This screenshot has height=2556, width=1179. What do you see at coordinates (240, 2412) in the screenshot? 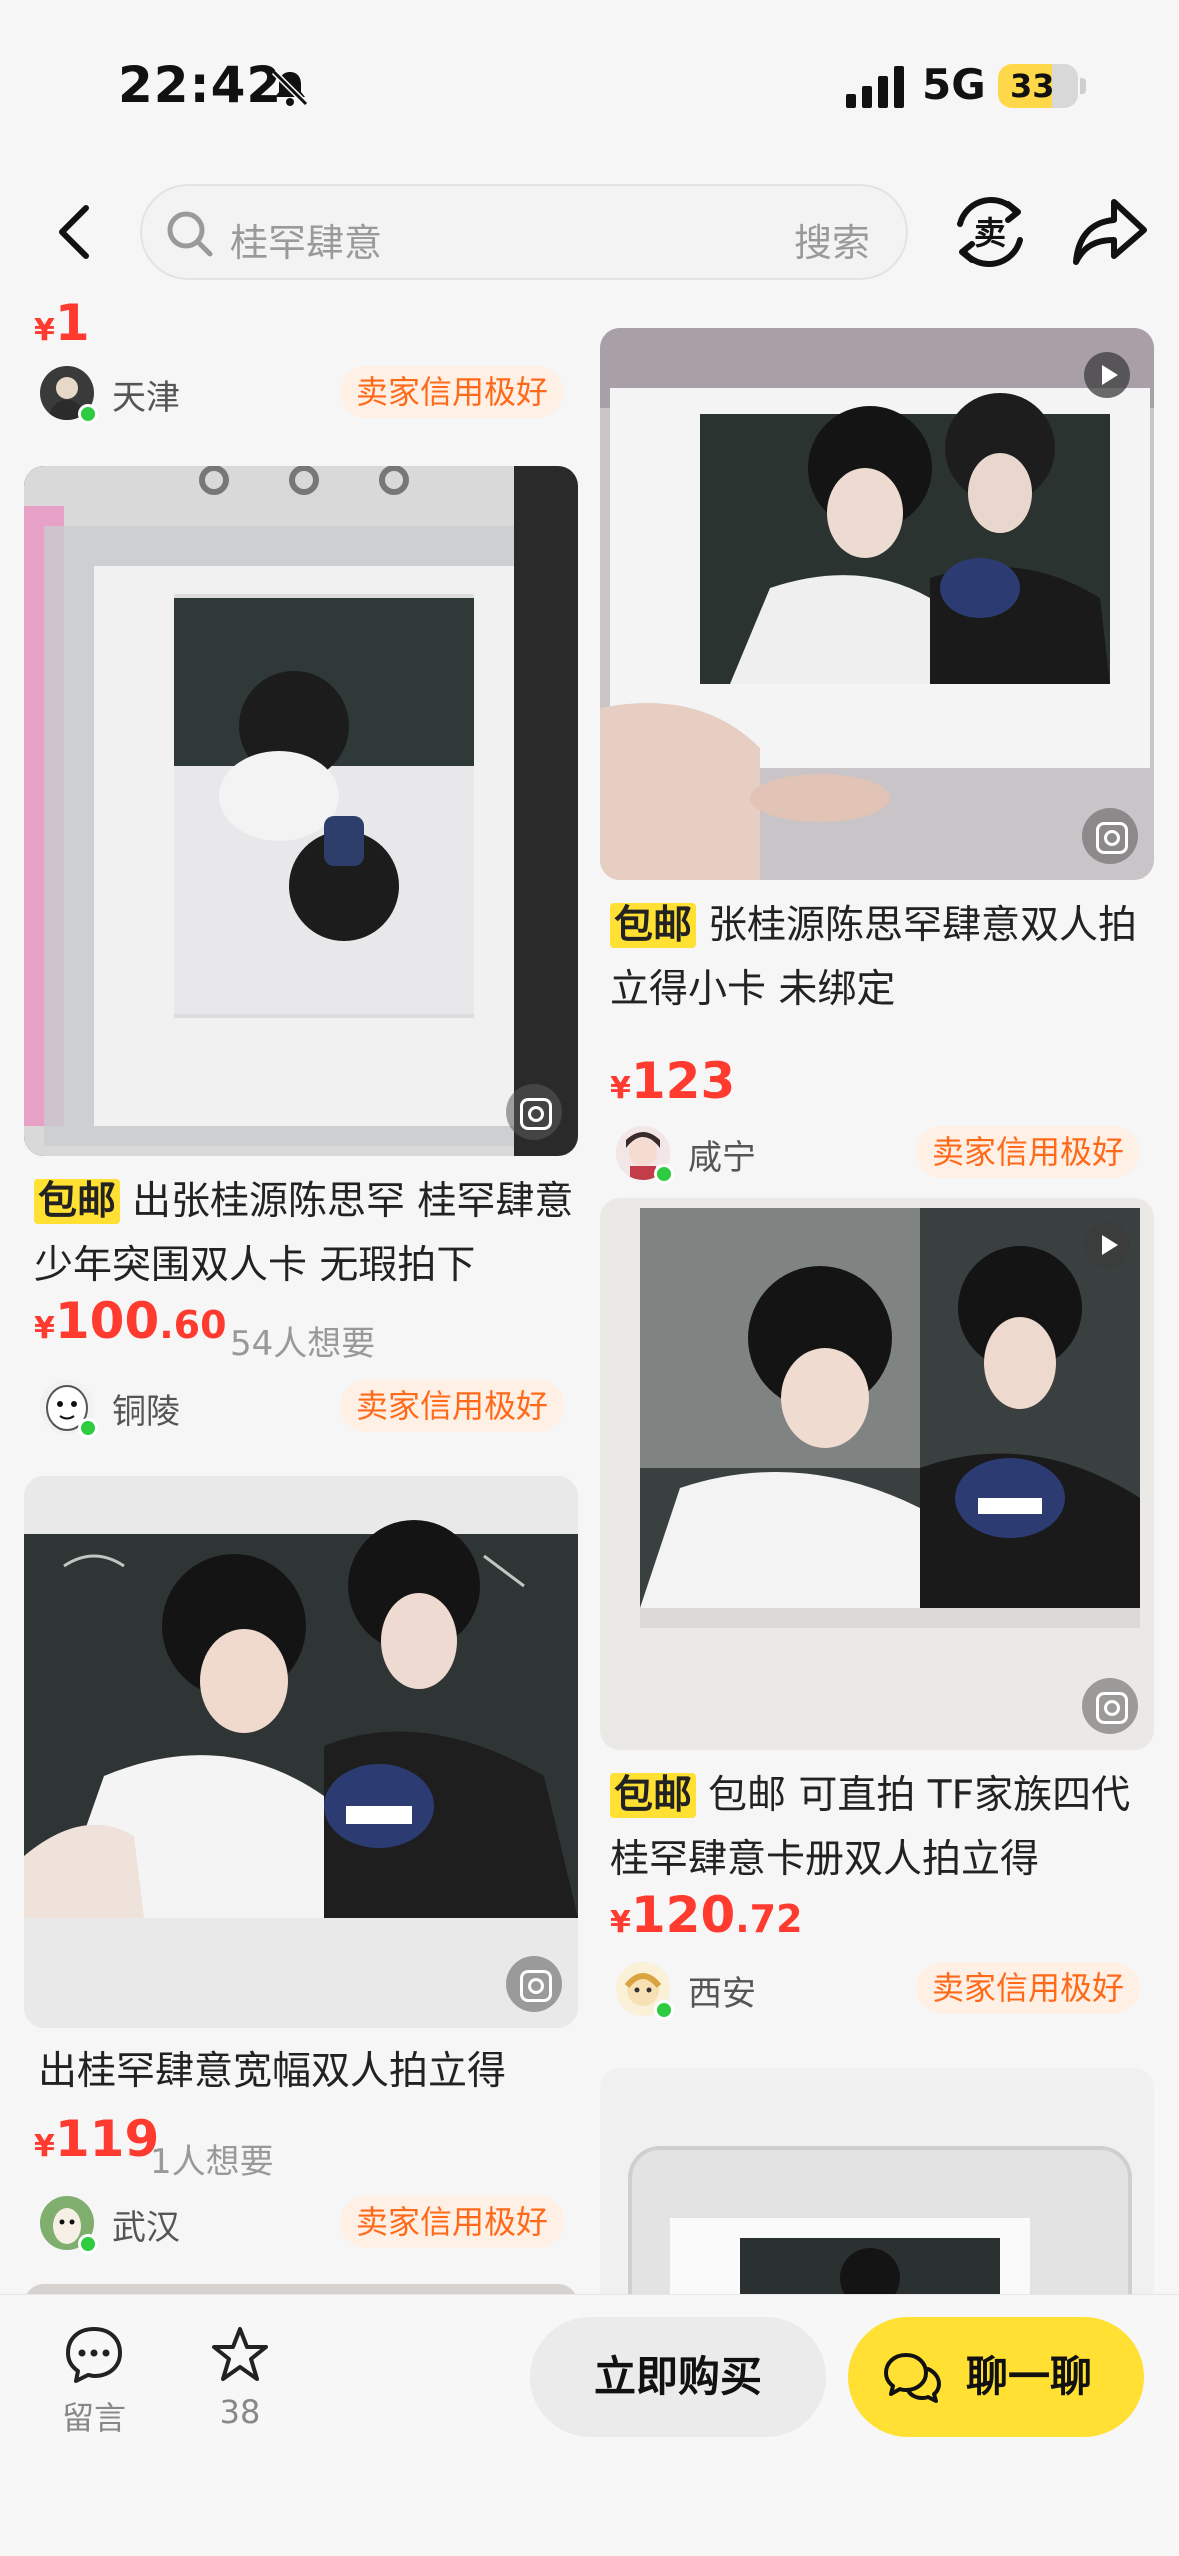
I see `favorite-count: 38` at bounding box center [240, 2412].